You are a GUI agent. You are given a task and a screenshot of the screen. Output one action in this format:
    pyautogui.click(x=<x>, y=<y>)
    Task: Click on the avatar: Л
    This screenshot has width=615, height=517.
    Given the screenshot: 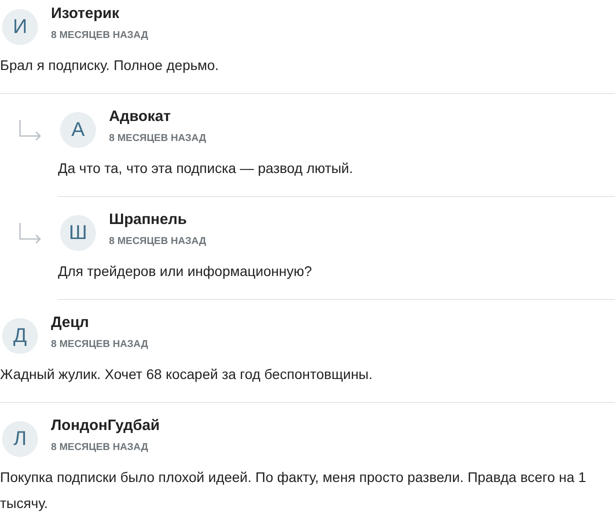 What is the action you would take?
    pyautogui.click(x=20, y=439)
    